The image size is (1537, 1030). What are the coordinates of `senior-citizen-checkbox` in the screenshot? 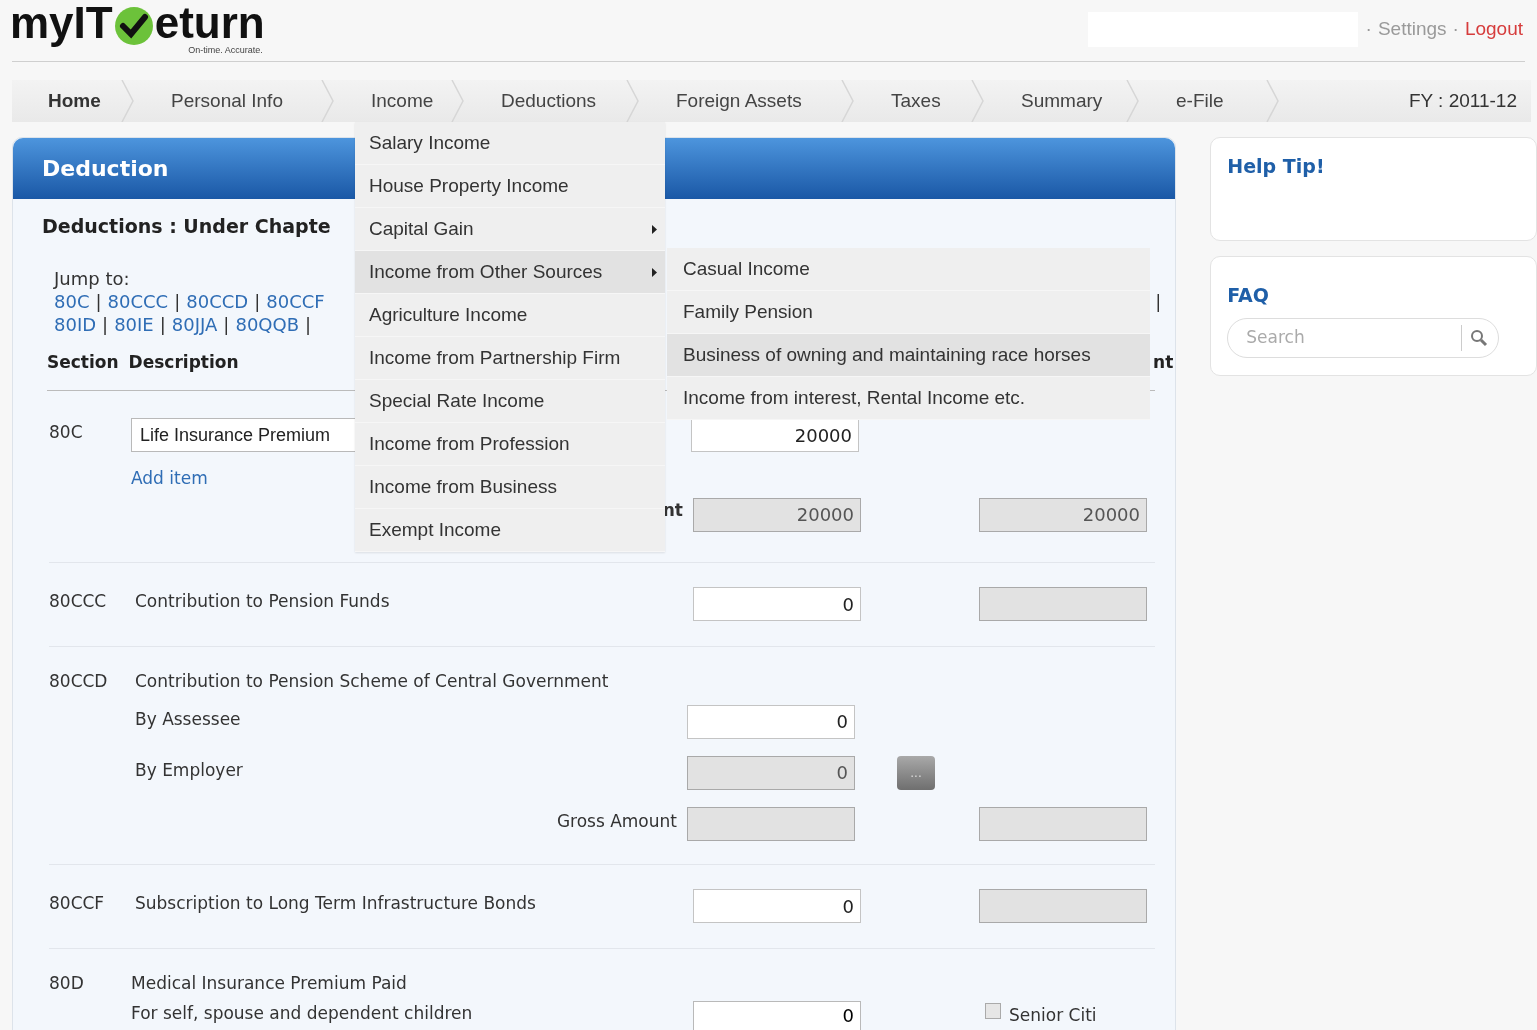 It's located at (993, 1010).